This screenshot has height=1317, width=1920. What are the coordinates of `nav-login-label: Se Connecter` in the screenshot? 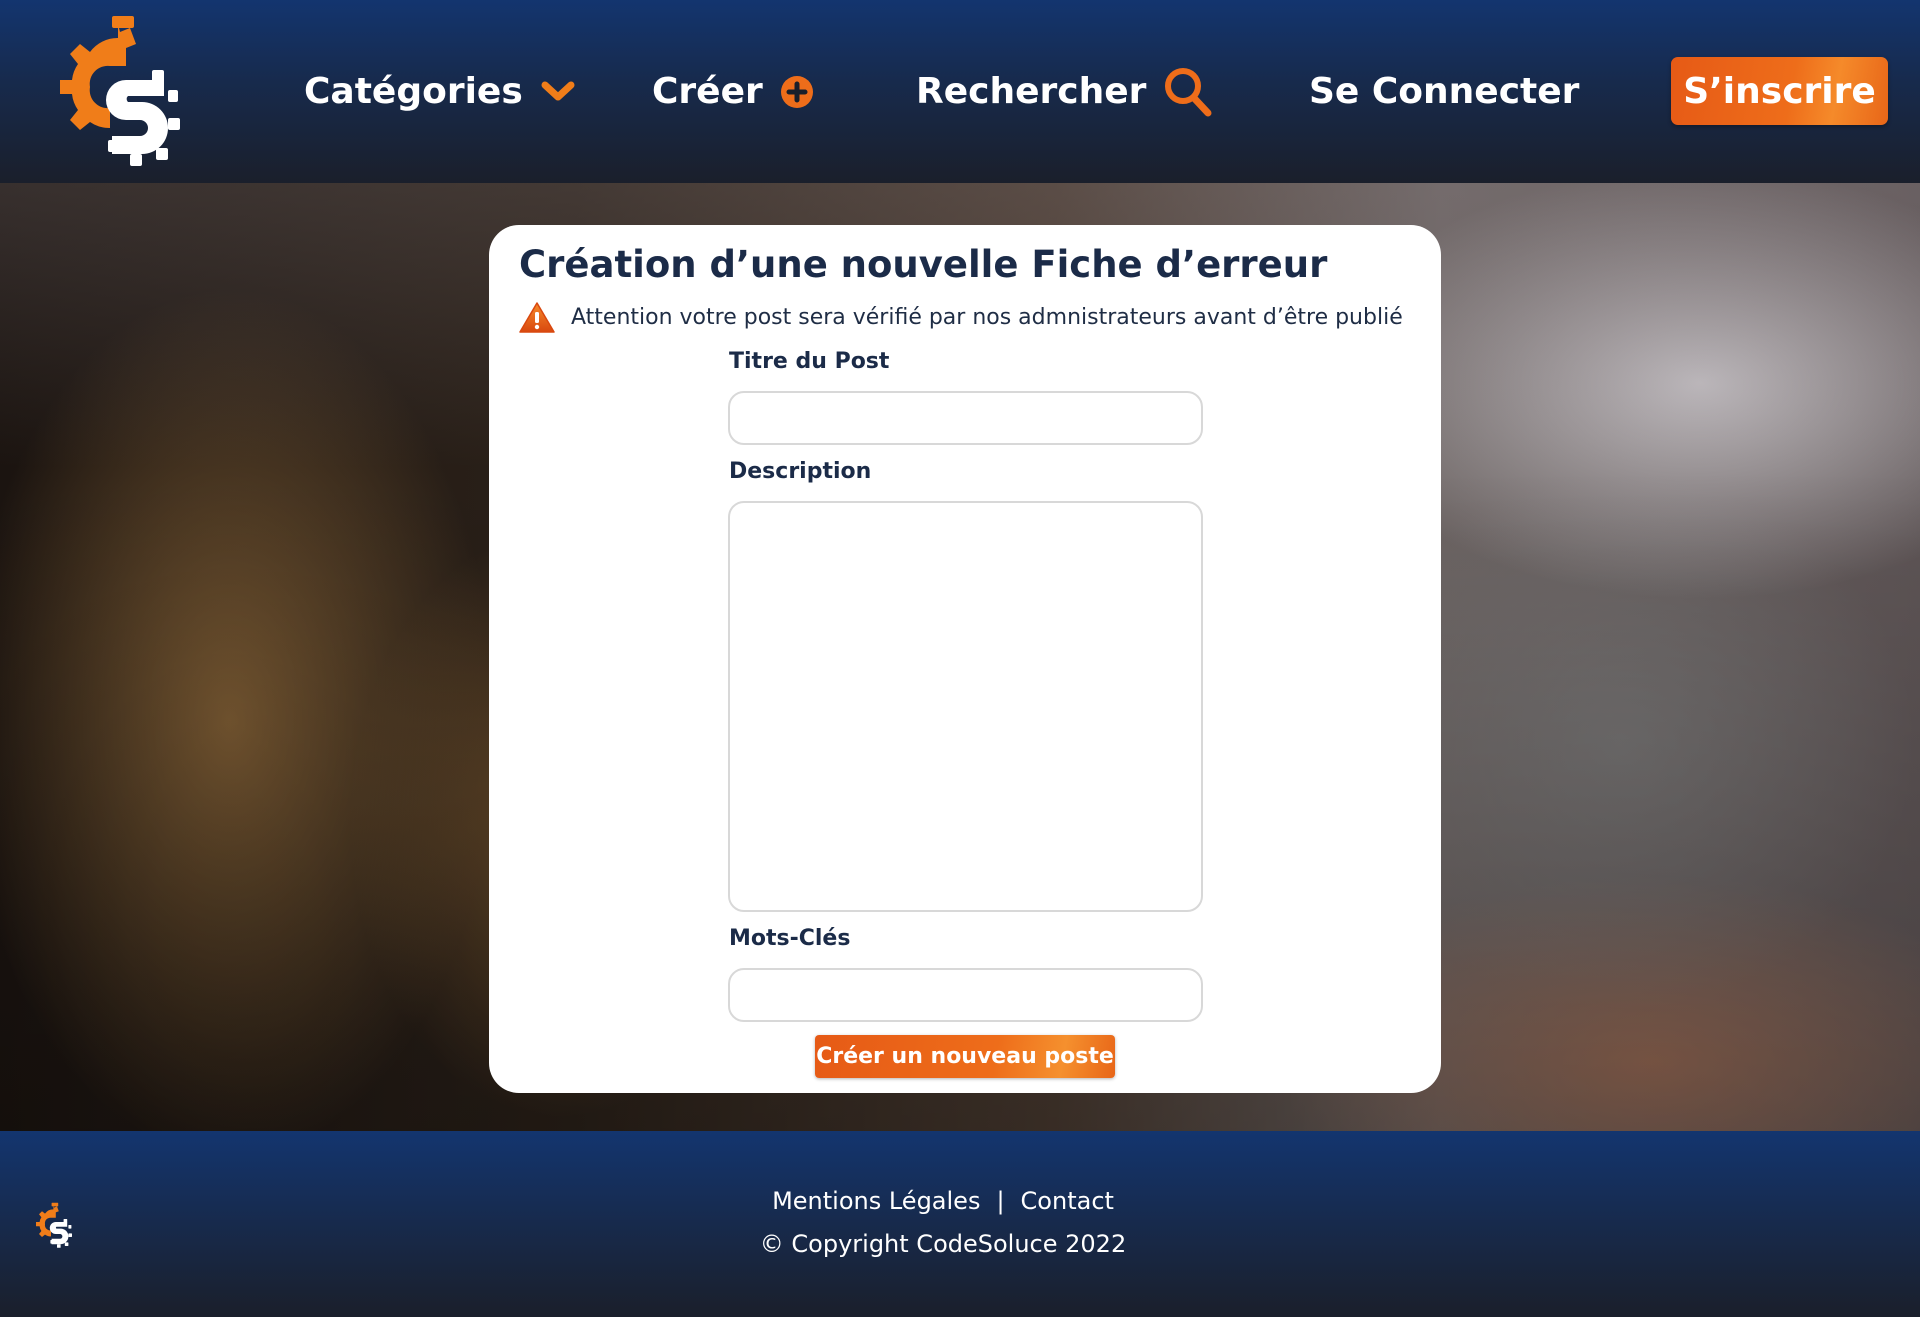 It's located at (1444, 91).